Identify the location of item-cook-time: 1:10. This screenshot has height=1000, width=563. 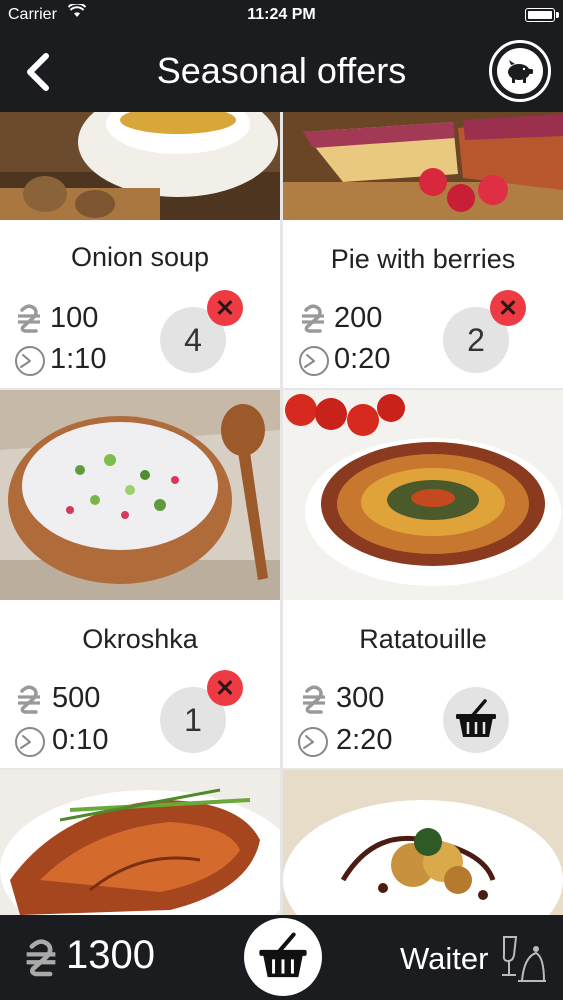
(78, 359).